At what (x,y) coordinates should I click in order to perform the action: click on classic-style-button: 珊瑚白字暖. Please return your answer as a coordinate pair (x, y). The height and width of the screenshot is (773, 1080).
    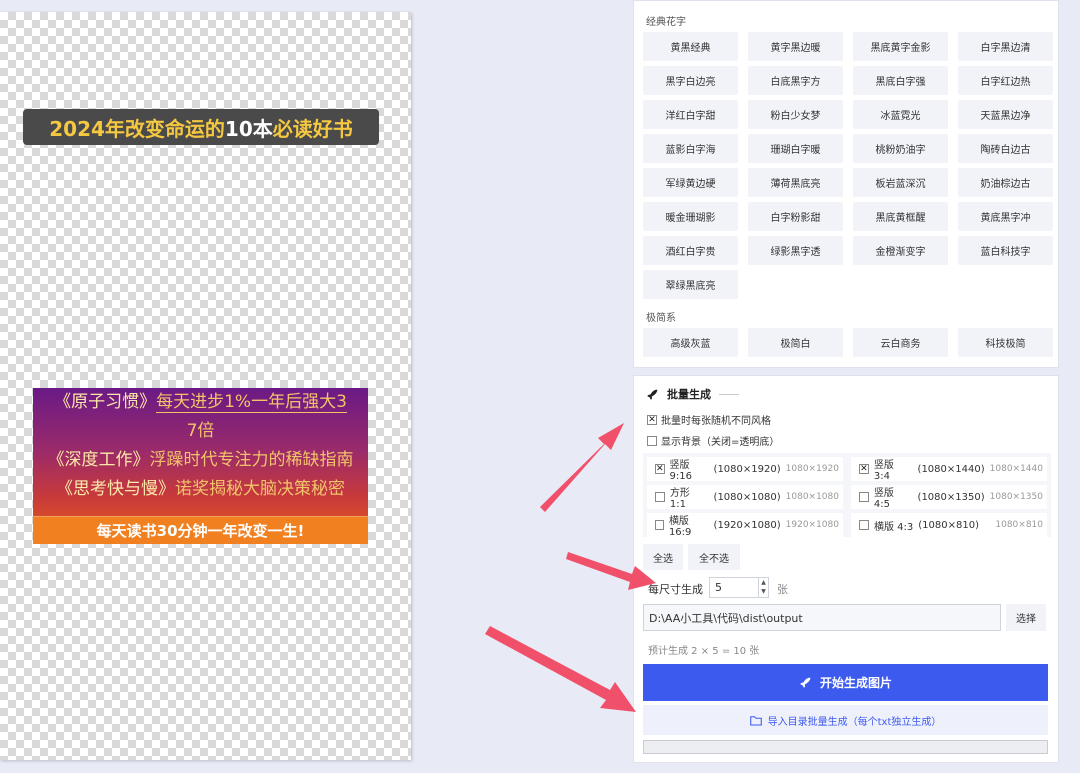
    Looking at the image, I should click on (795, 148).